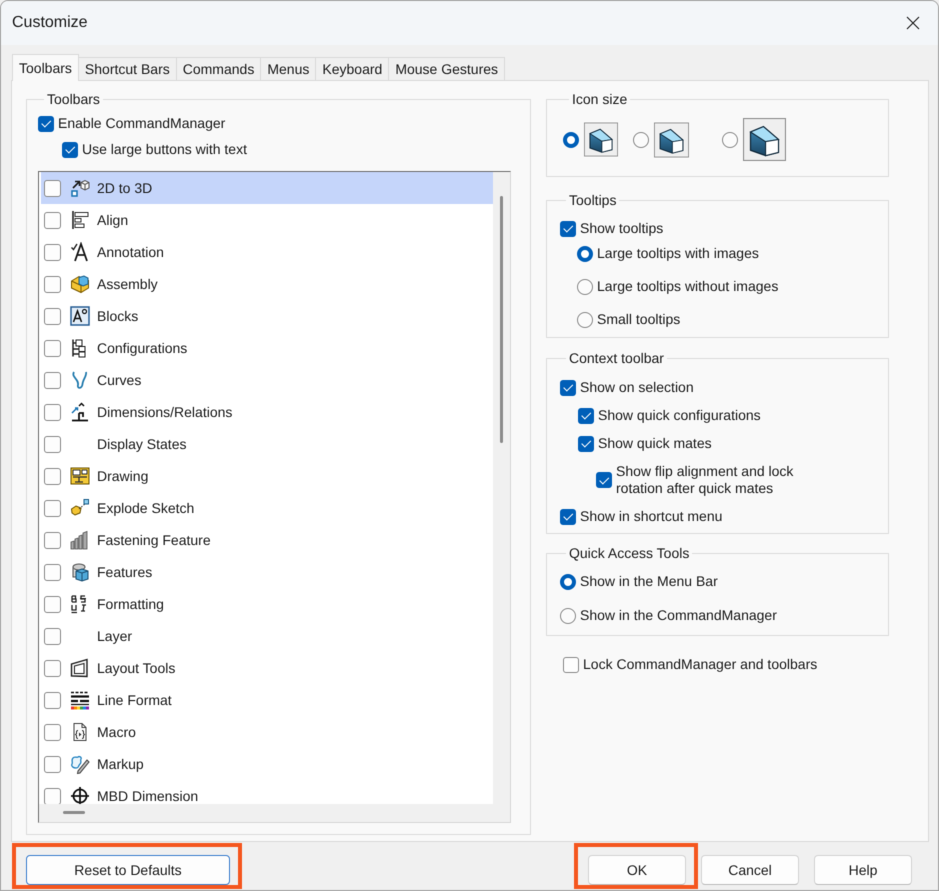  Describe the element at coordinates (687, 286) in the screenshot. I see `radio-label: Large tooltips without images` at that location.